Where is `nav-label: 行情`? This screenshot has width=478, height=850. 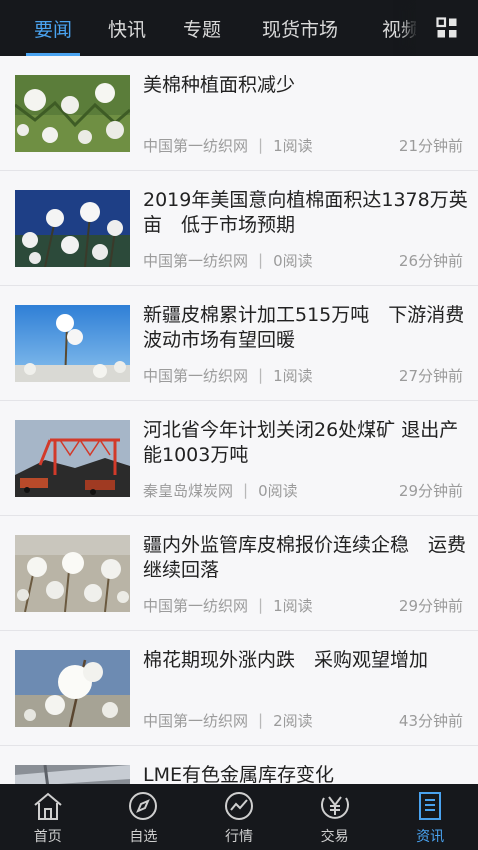 nav-label: 行情 is located at coordinates (238, 837).